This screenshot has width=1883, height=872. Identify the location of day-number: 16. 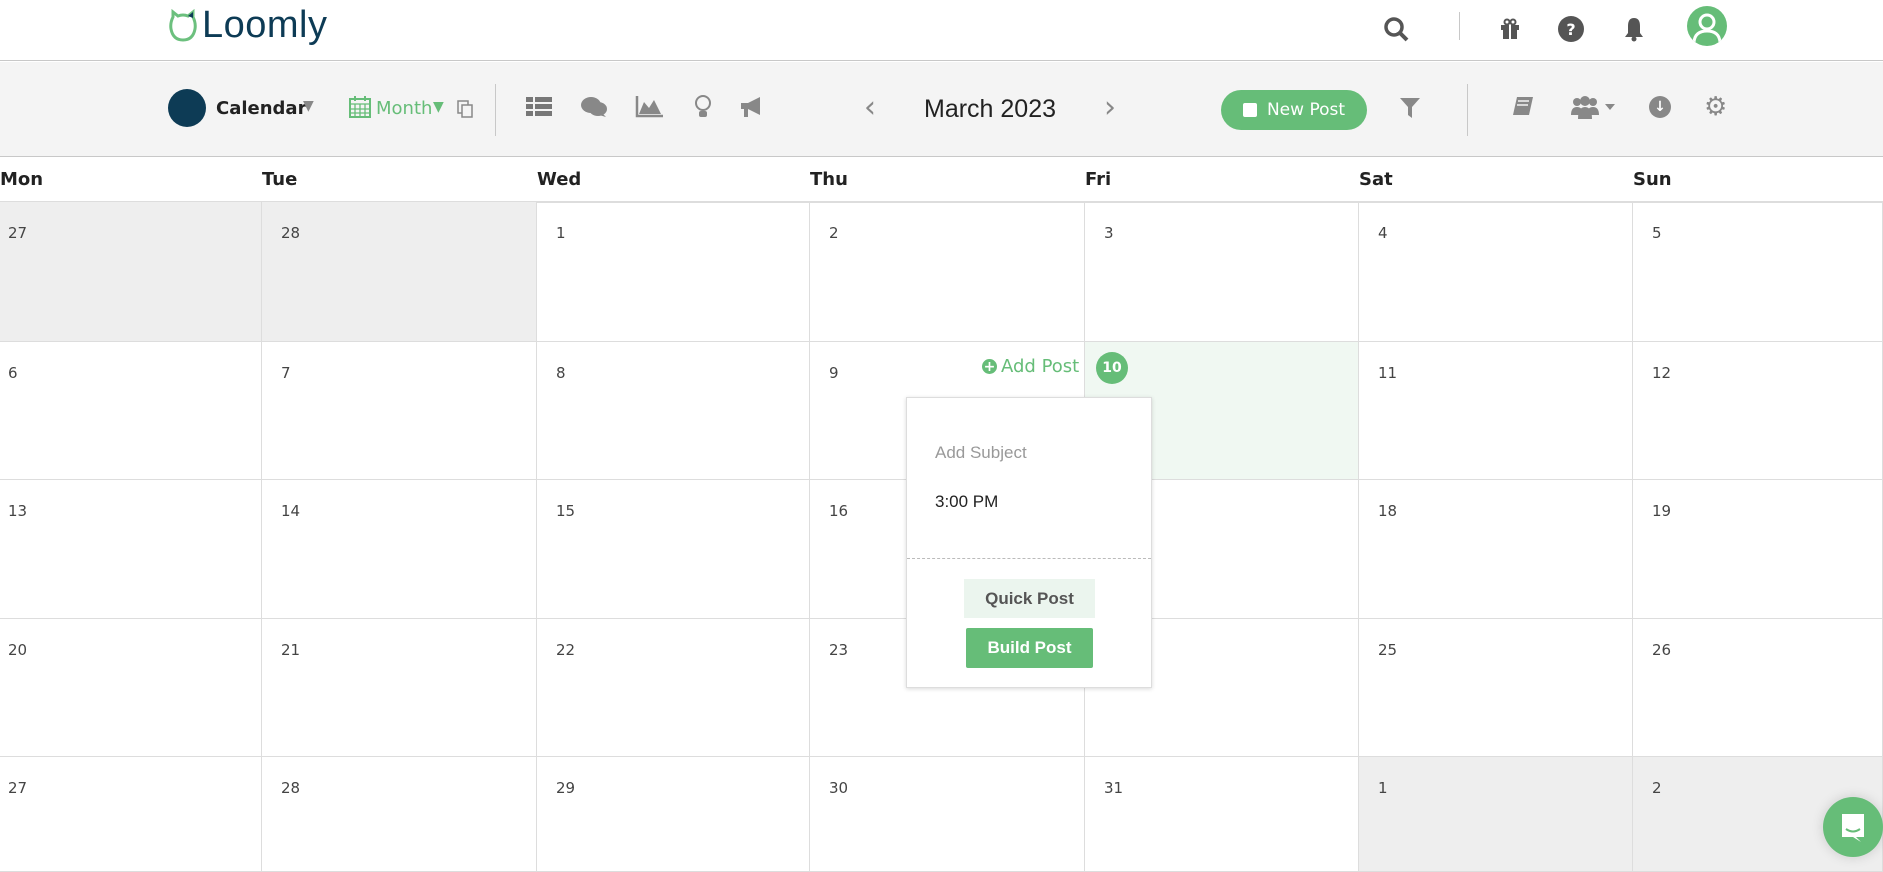
(839, 511).